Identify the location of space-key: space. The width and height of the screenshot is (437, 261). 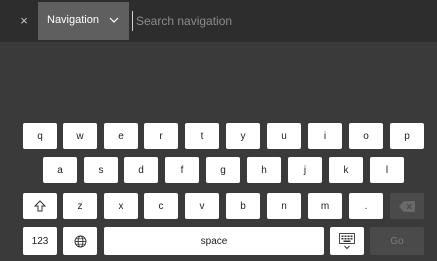
(214, 241).